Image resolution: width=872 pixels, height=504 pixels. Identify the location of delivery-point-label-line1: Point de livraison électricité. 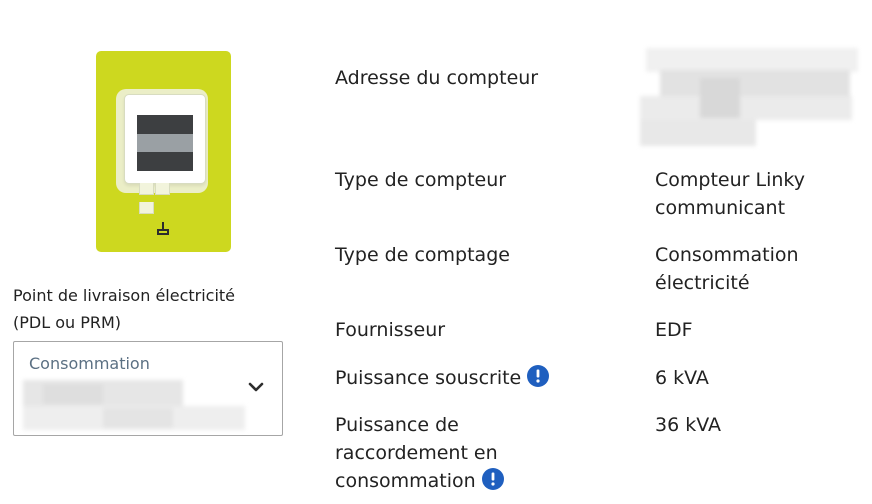
(124, 295).